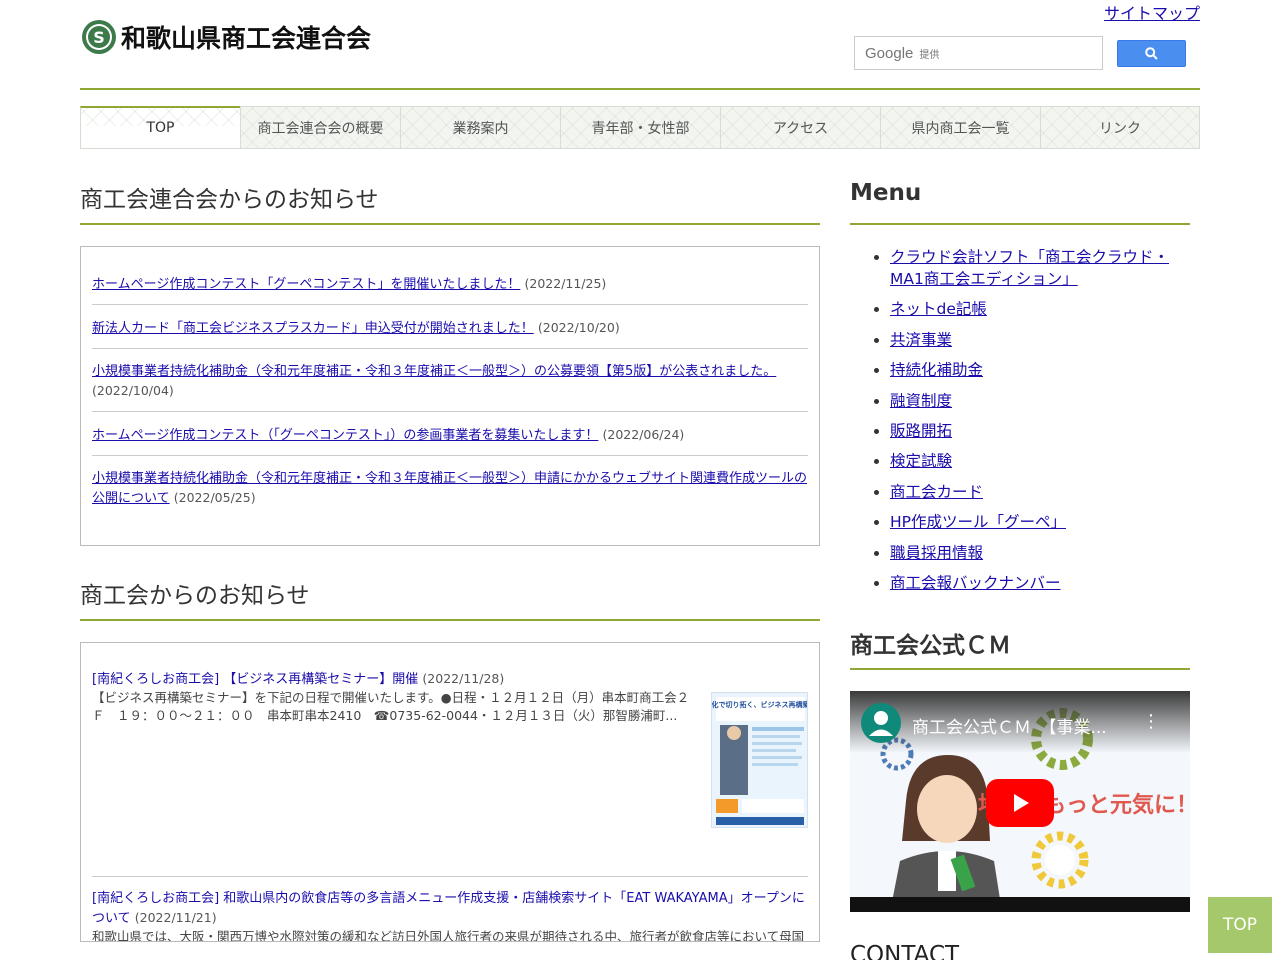 The height and width of the screenshot is (960, 1280). Describe the element at coordinates (246, 38) in the screenshot. I see `site-title: 和歌山県商工会連合会` at that location.